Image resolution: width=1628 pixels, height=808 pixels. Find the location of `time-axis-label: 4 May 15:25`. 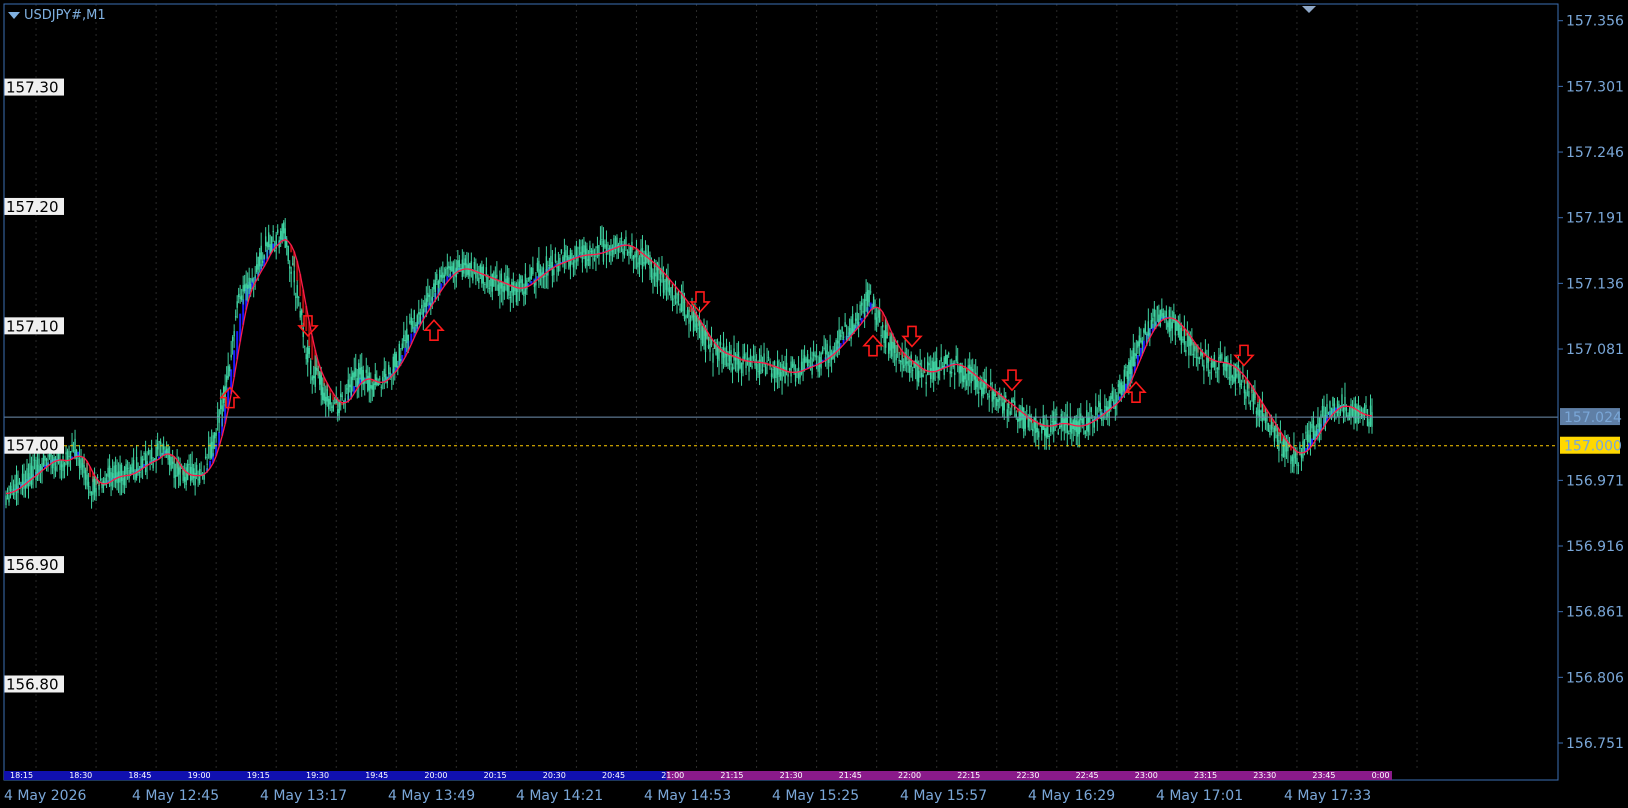

time-axis-label: 4 May 15:25 is located at coordinates (815, 796).